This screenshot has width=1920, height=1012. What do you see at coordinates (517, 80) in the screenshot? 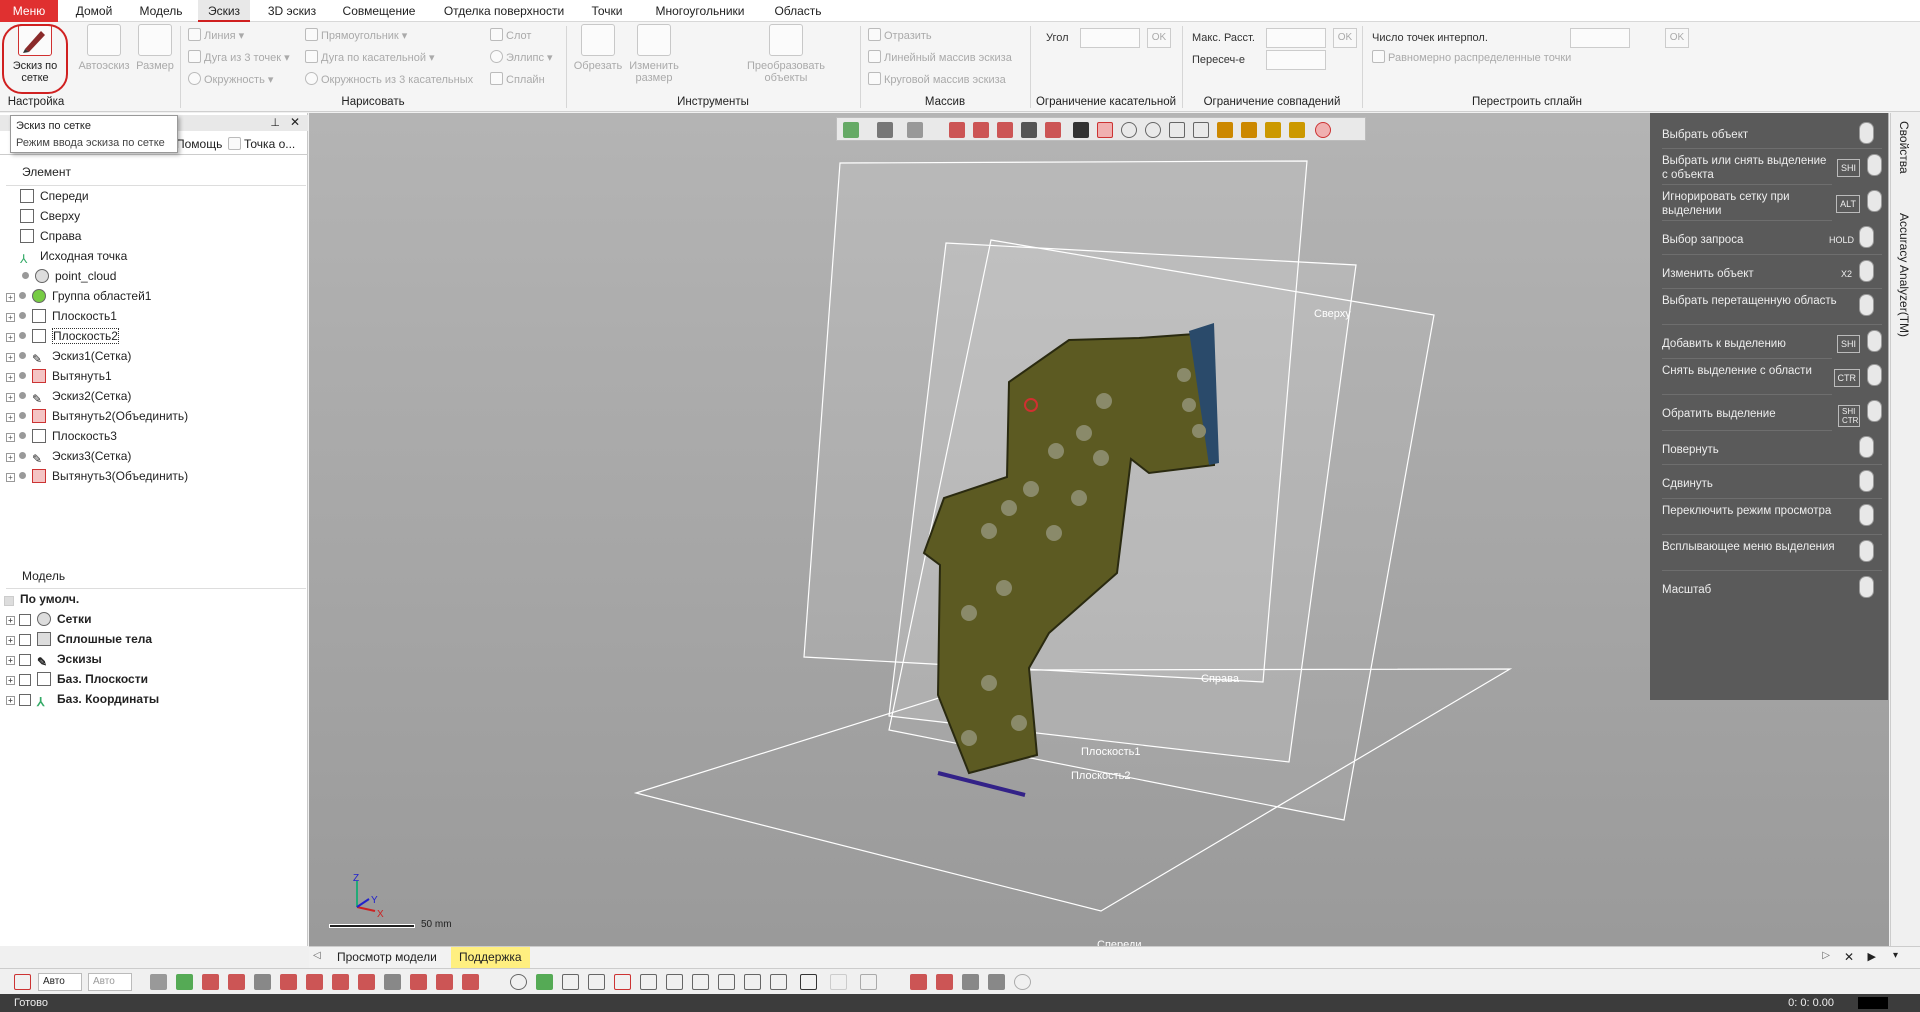
I see `spline-tool: Сплайн` at bounding box center [517, 80].